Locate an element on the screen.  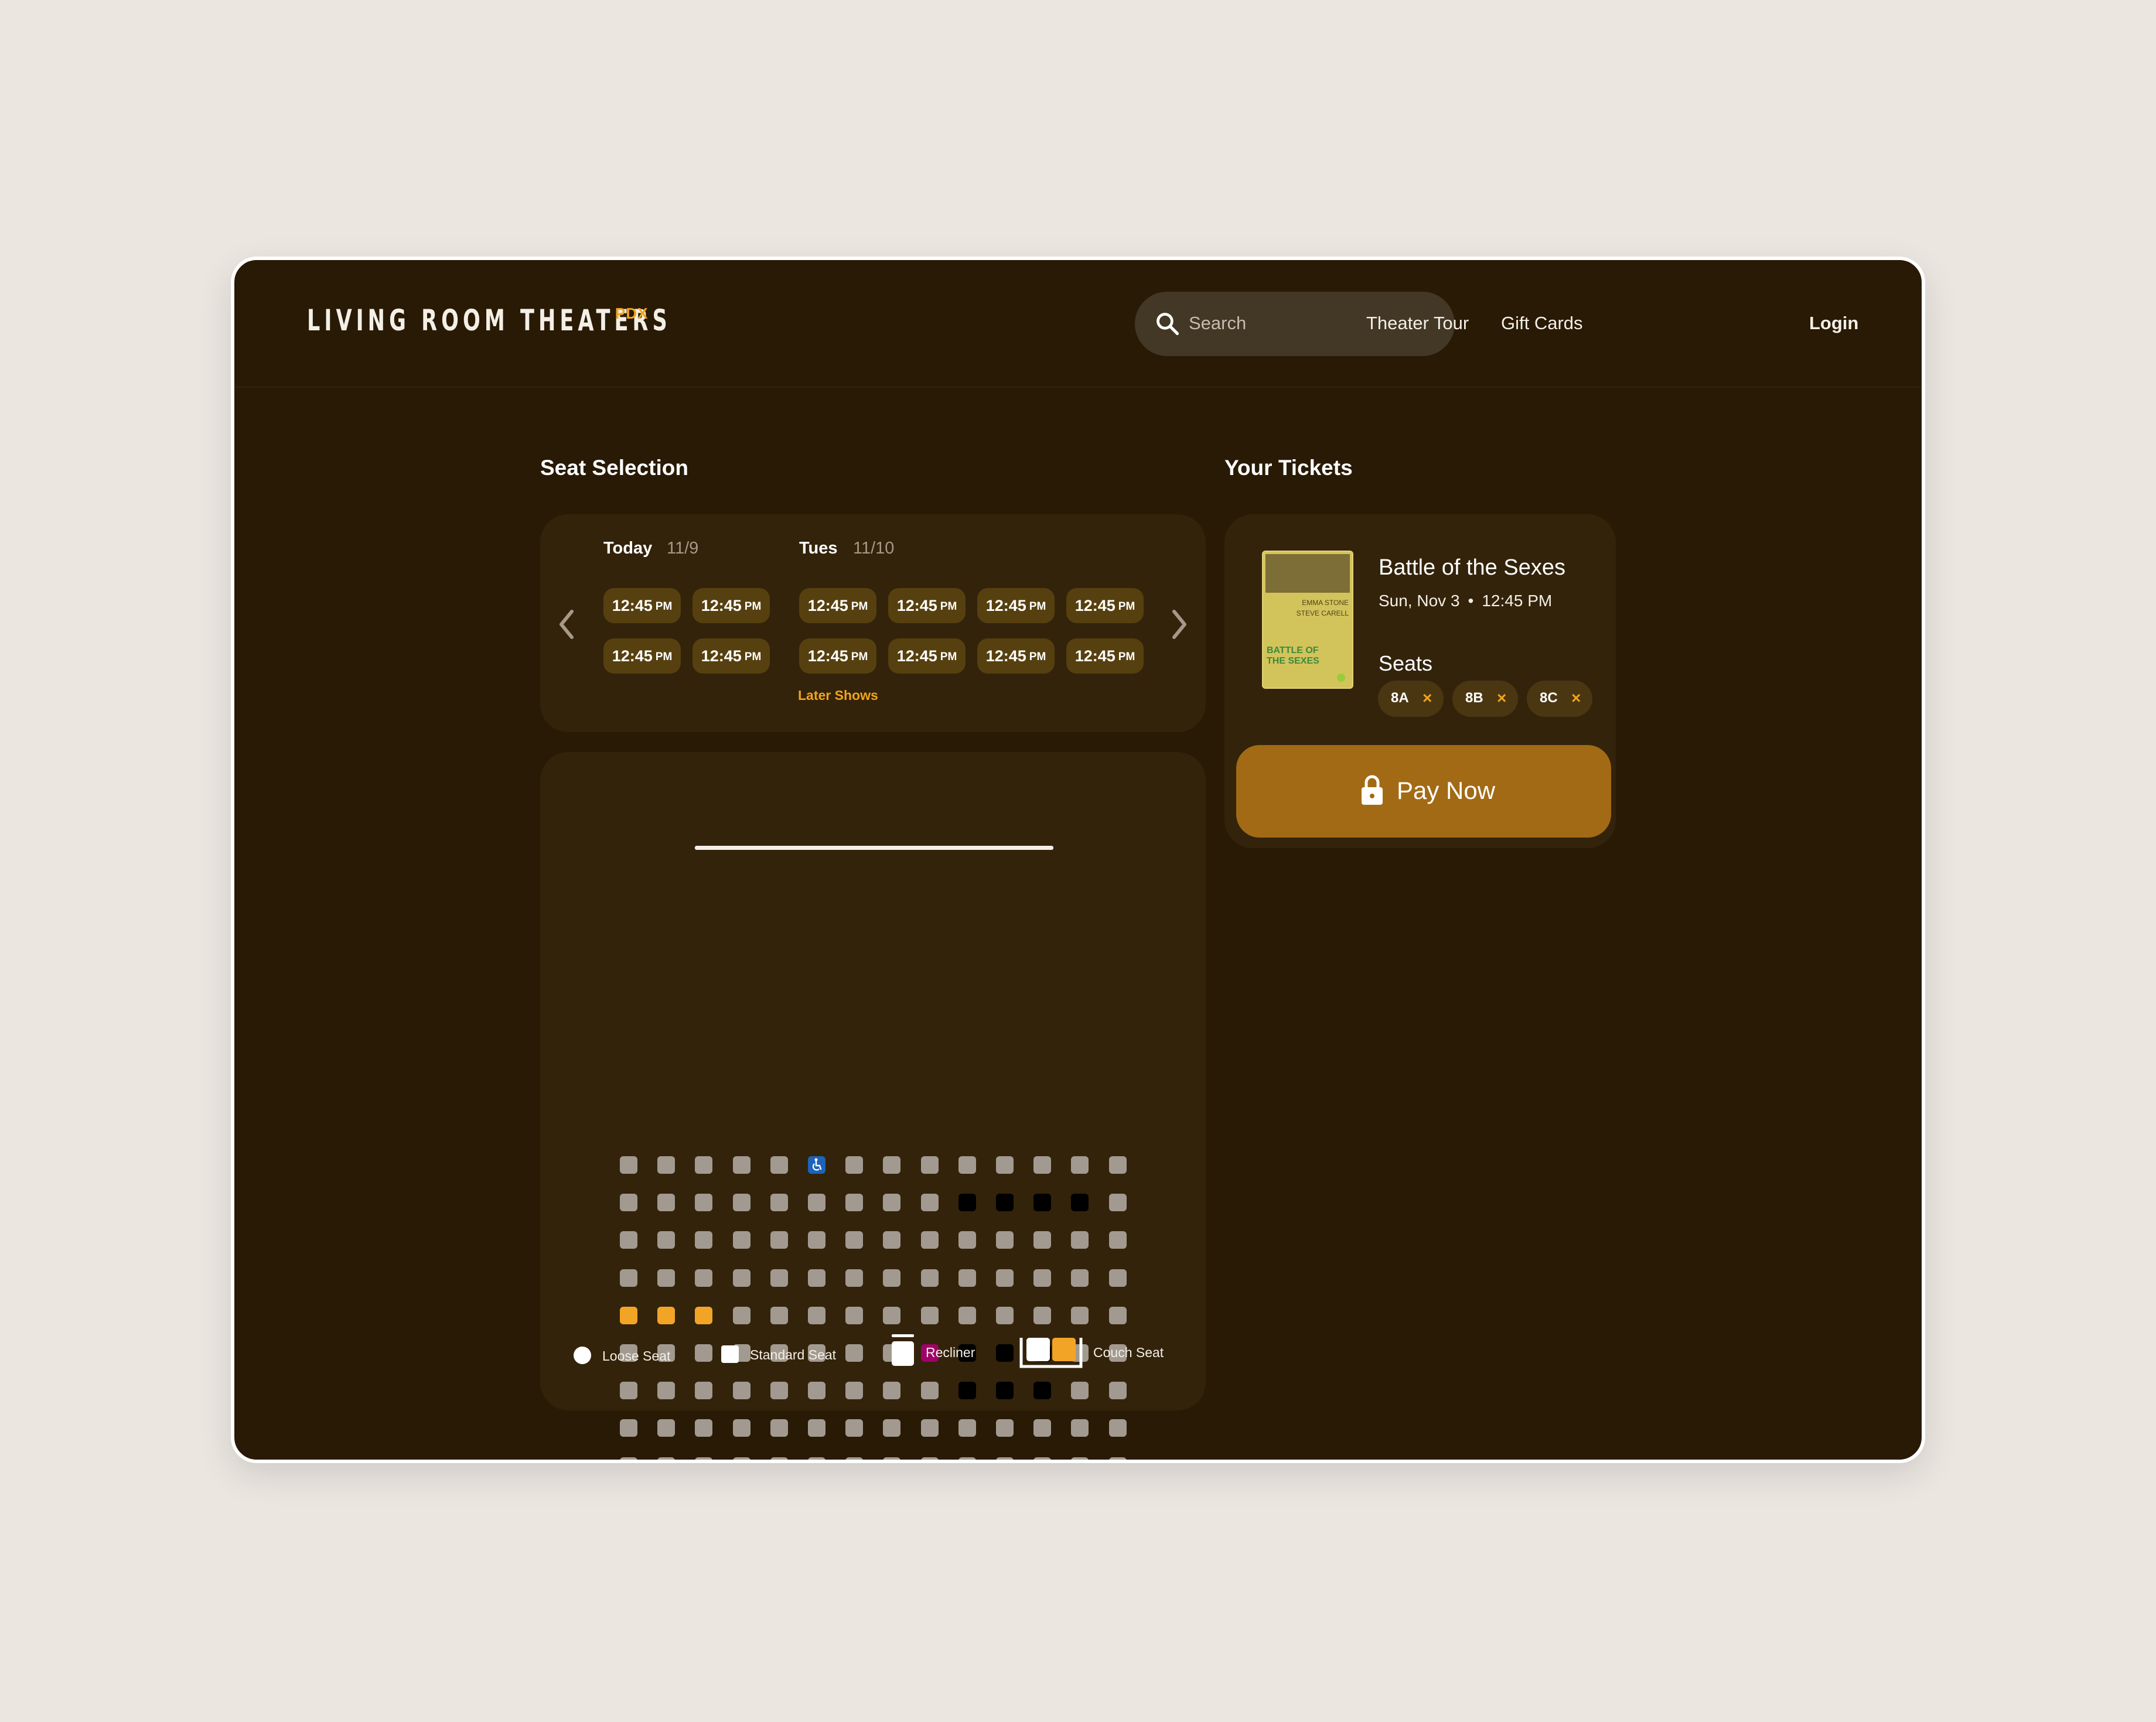
remove-seat-icon: × is located at coordinates (1427, 698).